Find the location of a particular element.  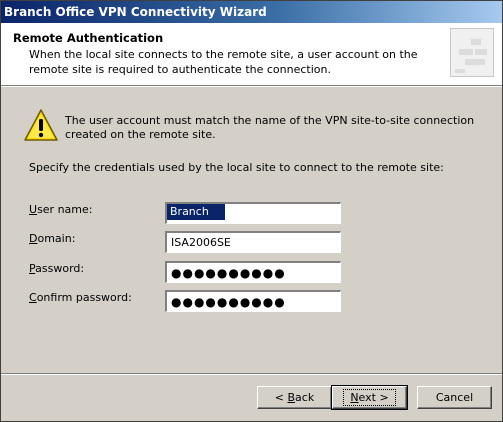

username-selected-text: Branch is located at coordinates (196, 212).